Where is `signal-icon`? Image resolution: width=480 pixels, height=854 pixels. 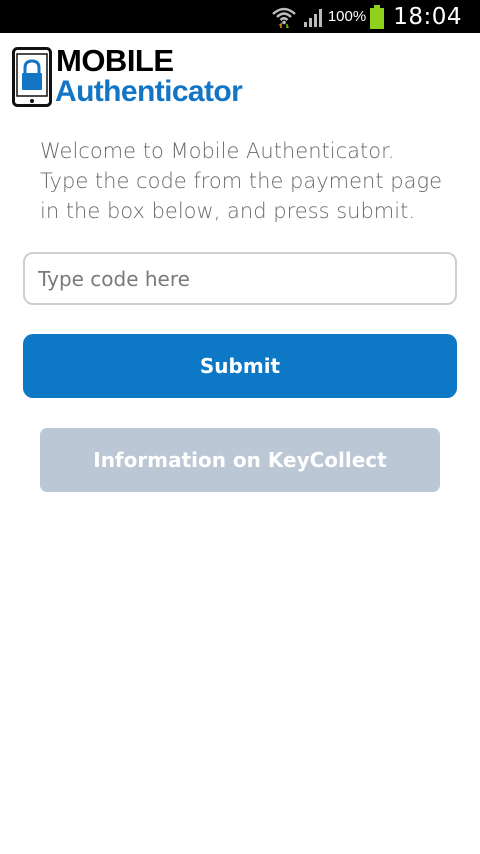 signal-icon is located at coordinates (312, 17).